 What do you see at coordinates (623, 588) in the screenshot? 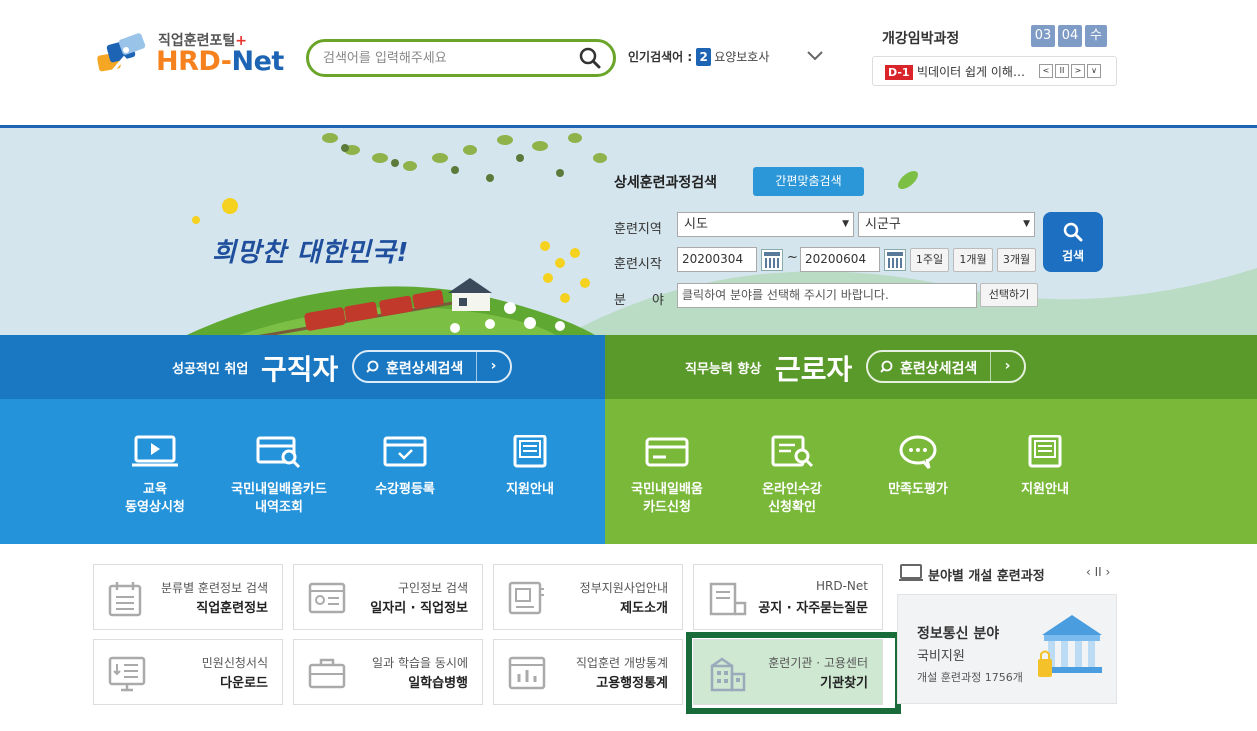
I see `tile-sub: 정부지원사업안내` at bounding box center [623, 588].